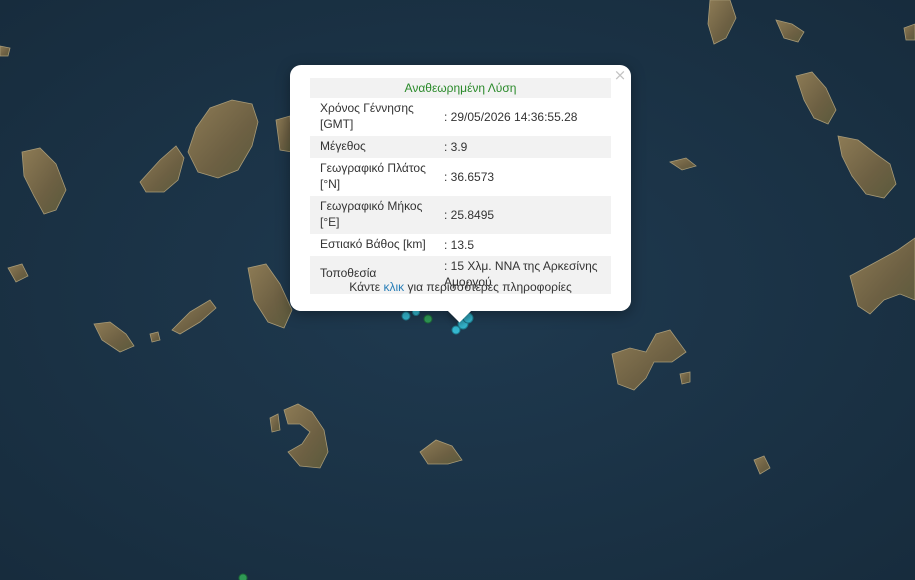 This screenshot has width=915, height=580. Describe the element at coordinates (406, 316) in the screenshot. I see `quake-marker` at that location.